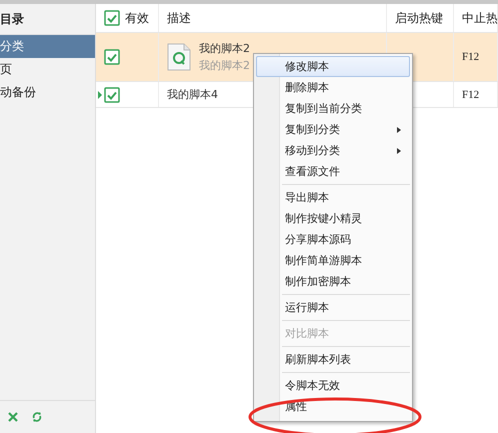 Image resolution: width=498 pixels, height=433 pixels. Describe the element at coordinates (333, 260) in the screenshot. I see `menu-item: 制作简单游脚本` at that location.